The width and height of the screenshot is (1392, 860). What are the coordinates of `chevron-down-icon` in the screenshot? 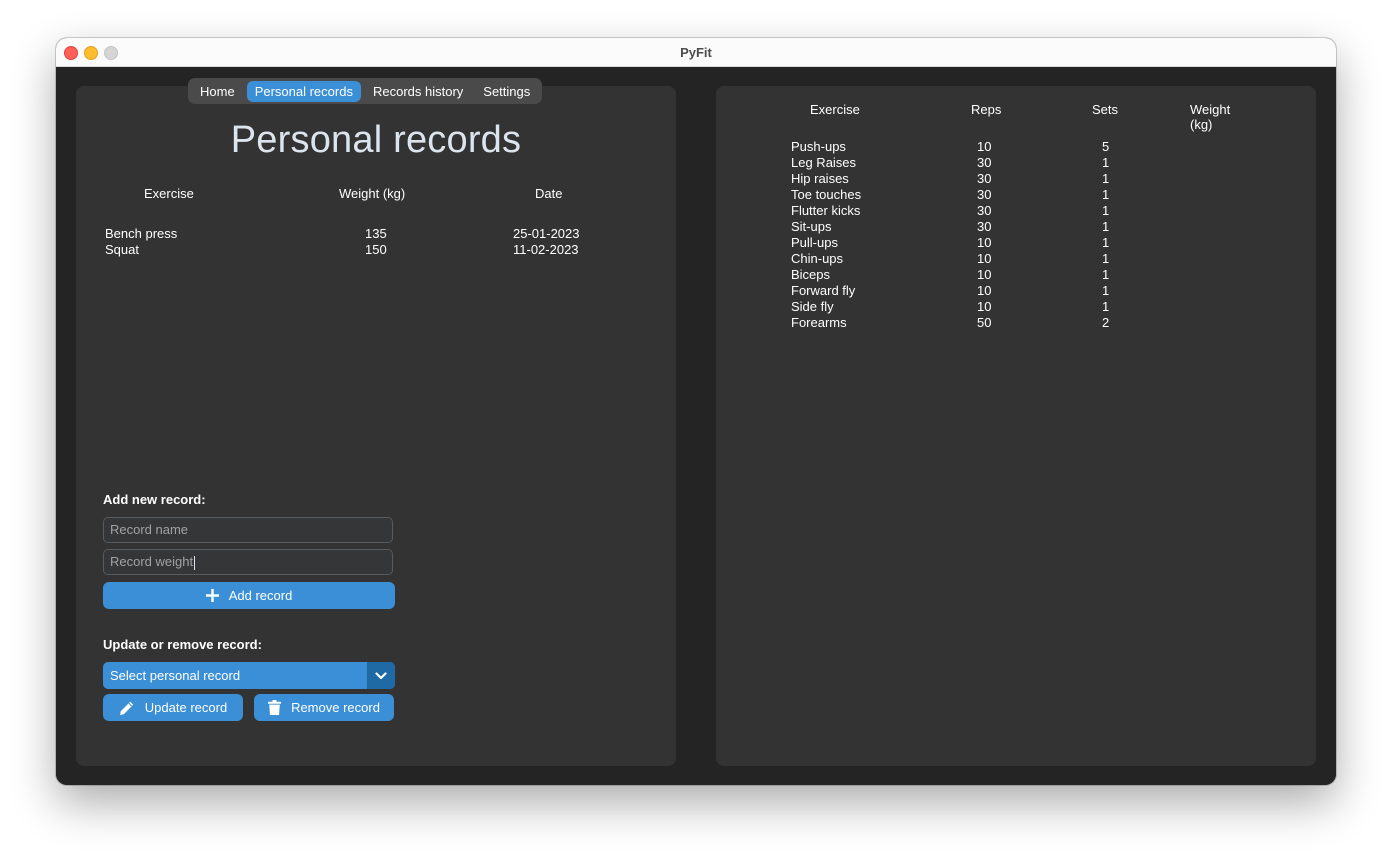 It's located at (381, 675).